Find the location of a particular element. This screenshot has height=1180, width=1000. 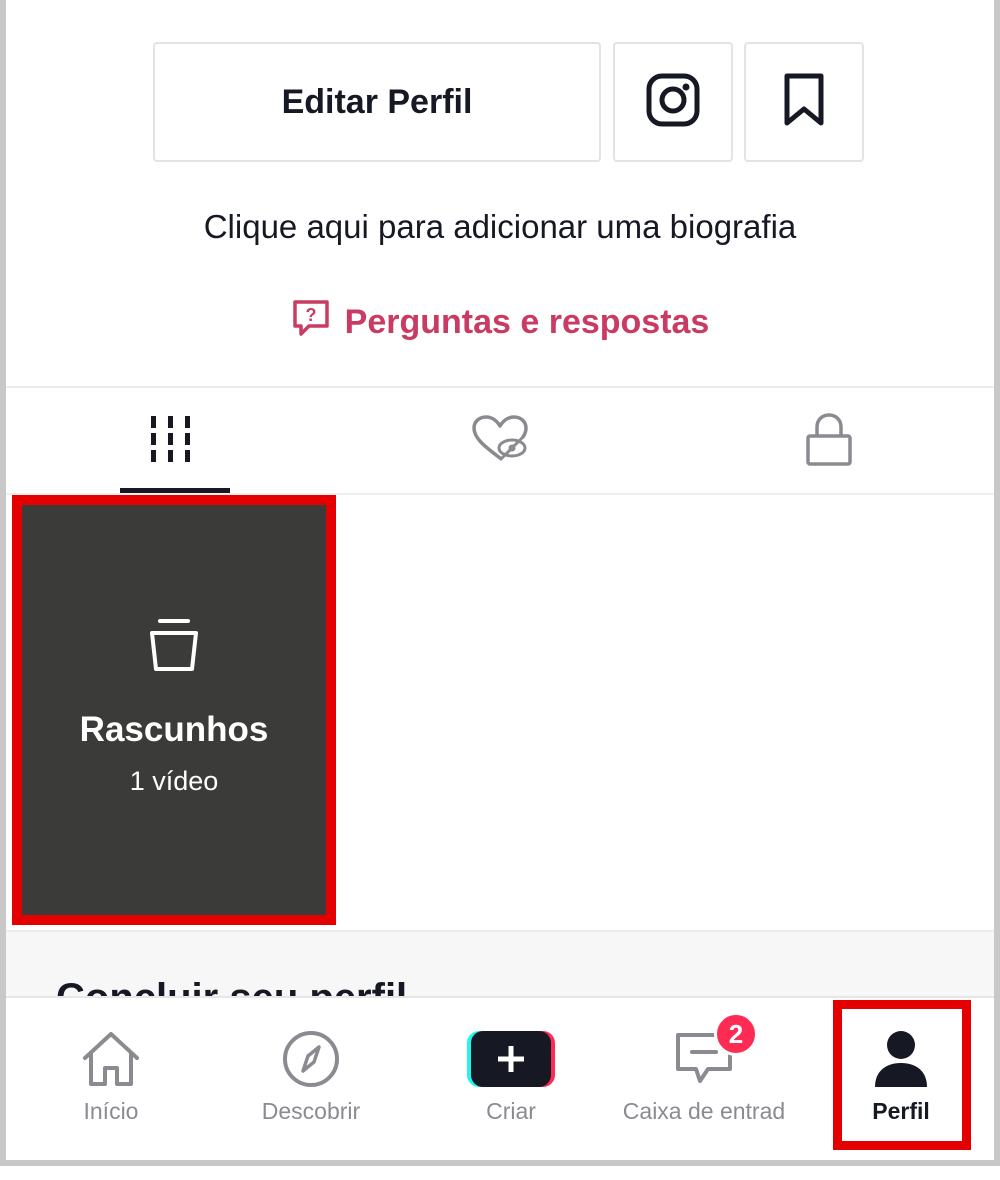

nav-create: Criar is located at coordinates (511, 1079).